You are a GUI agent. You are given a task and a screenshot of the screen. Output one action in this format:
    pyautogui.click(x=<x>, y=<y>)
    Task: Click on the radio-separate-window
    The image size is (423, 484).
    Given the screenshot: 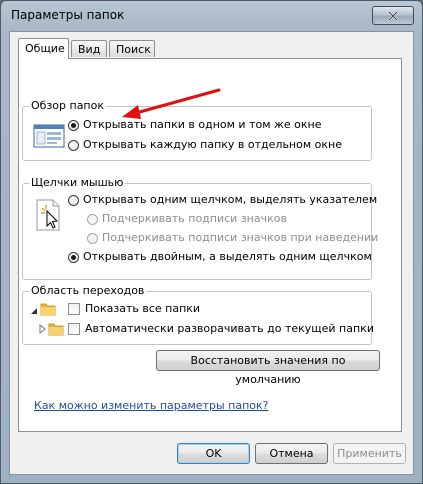 What is the action you would take?
    pyautogui.click(x=73, y=145)
    